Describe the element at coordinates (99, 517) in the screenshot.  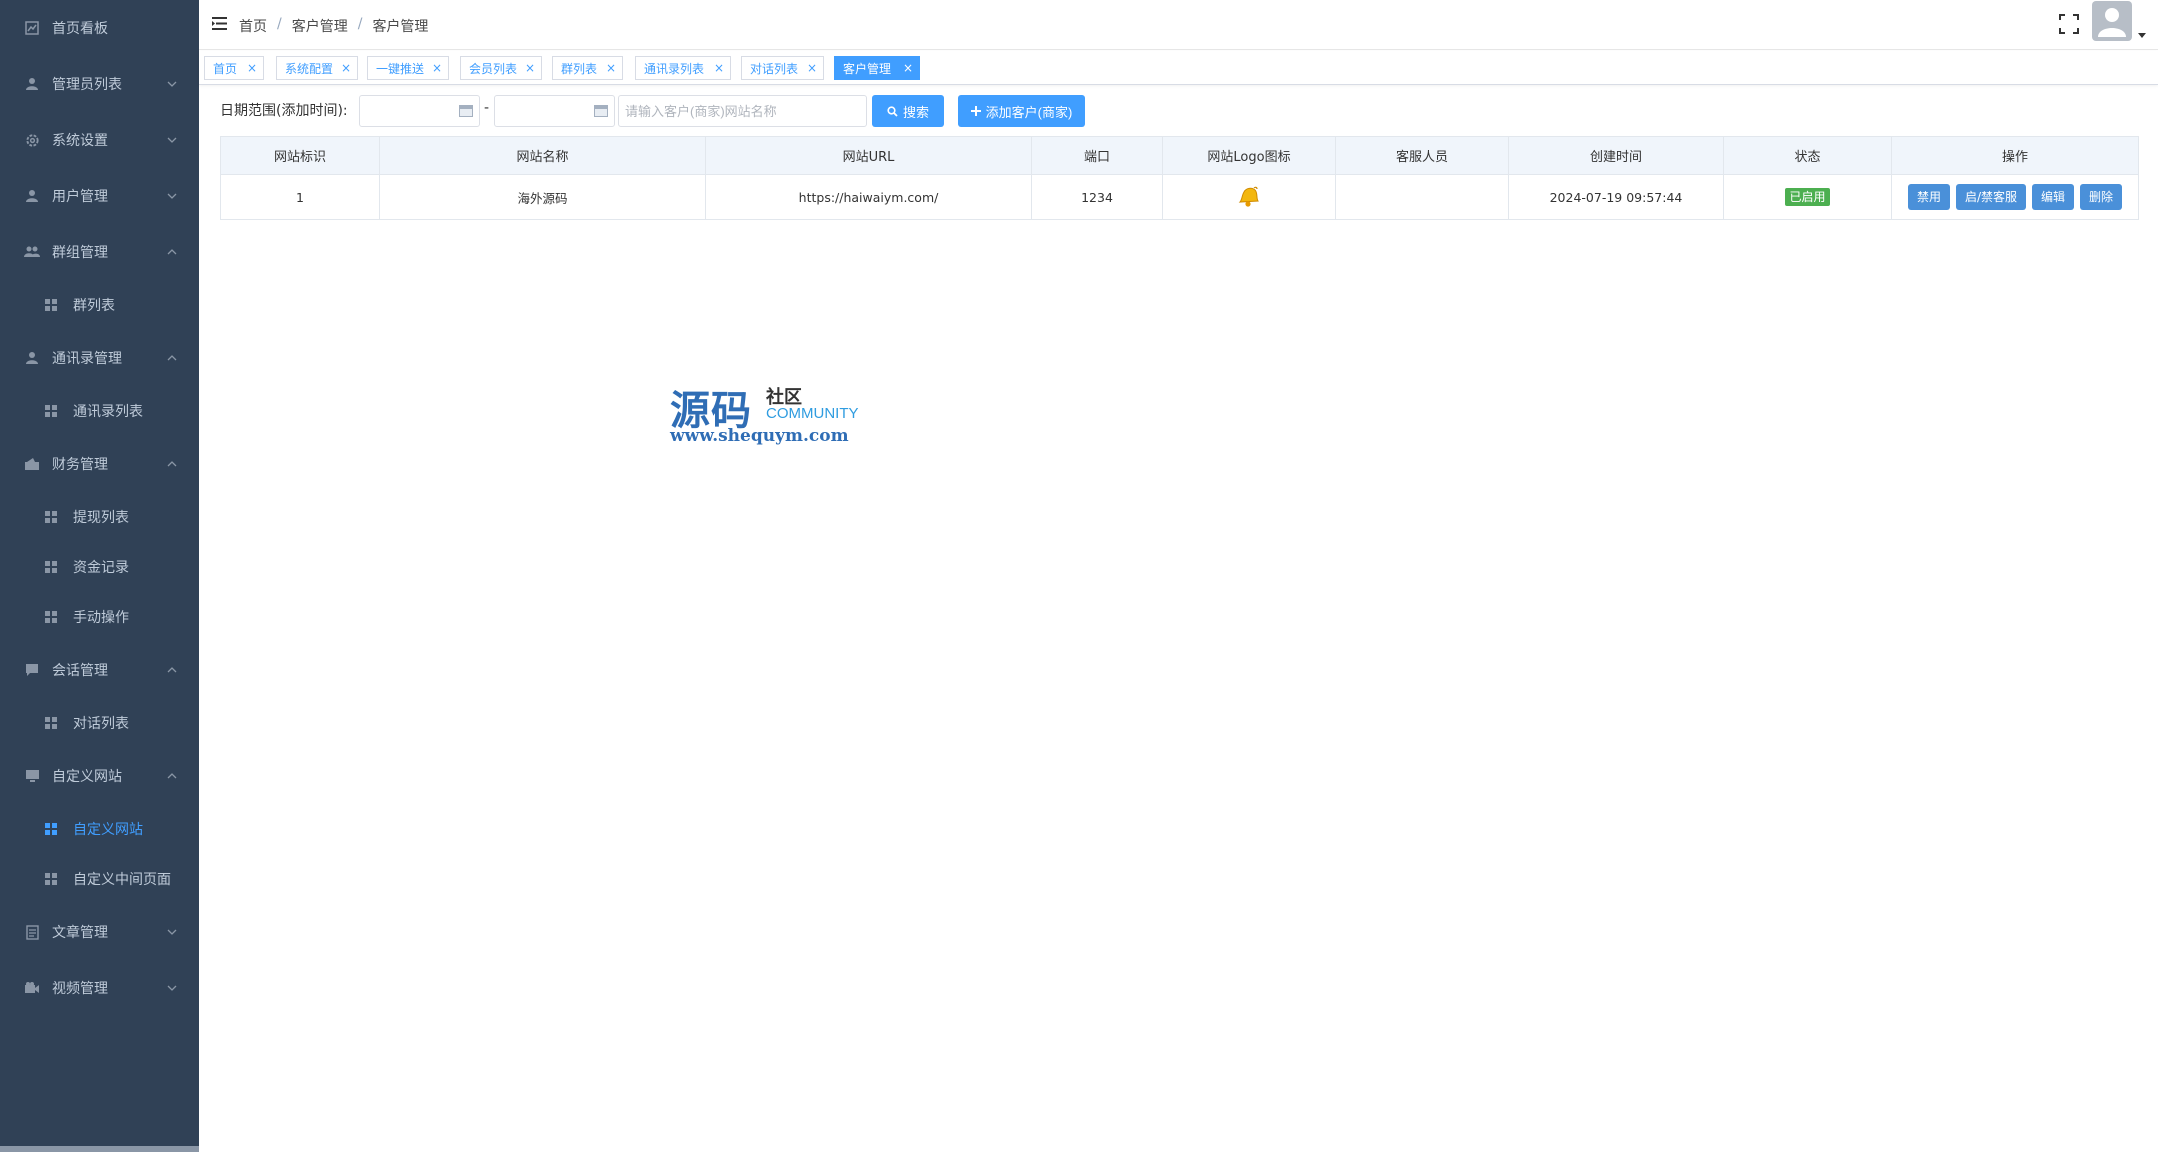
I see `sidebar-item-withdrawals: 提现列表` at that location.